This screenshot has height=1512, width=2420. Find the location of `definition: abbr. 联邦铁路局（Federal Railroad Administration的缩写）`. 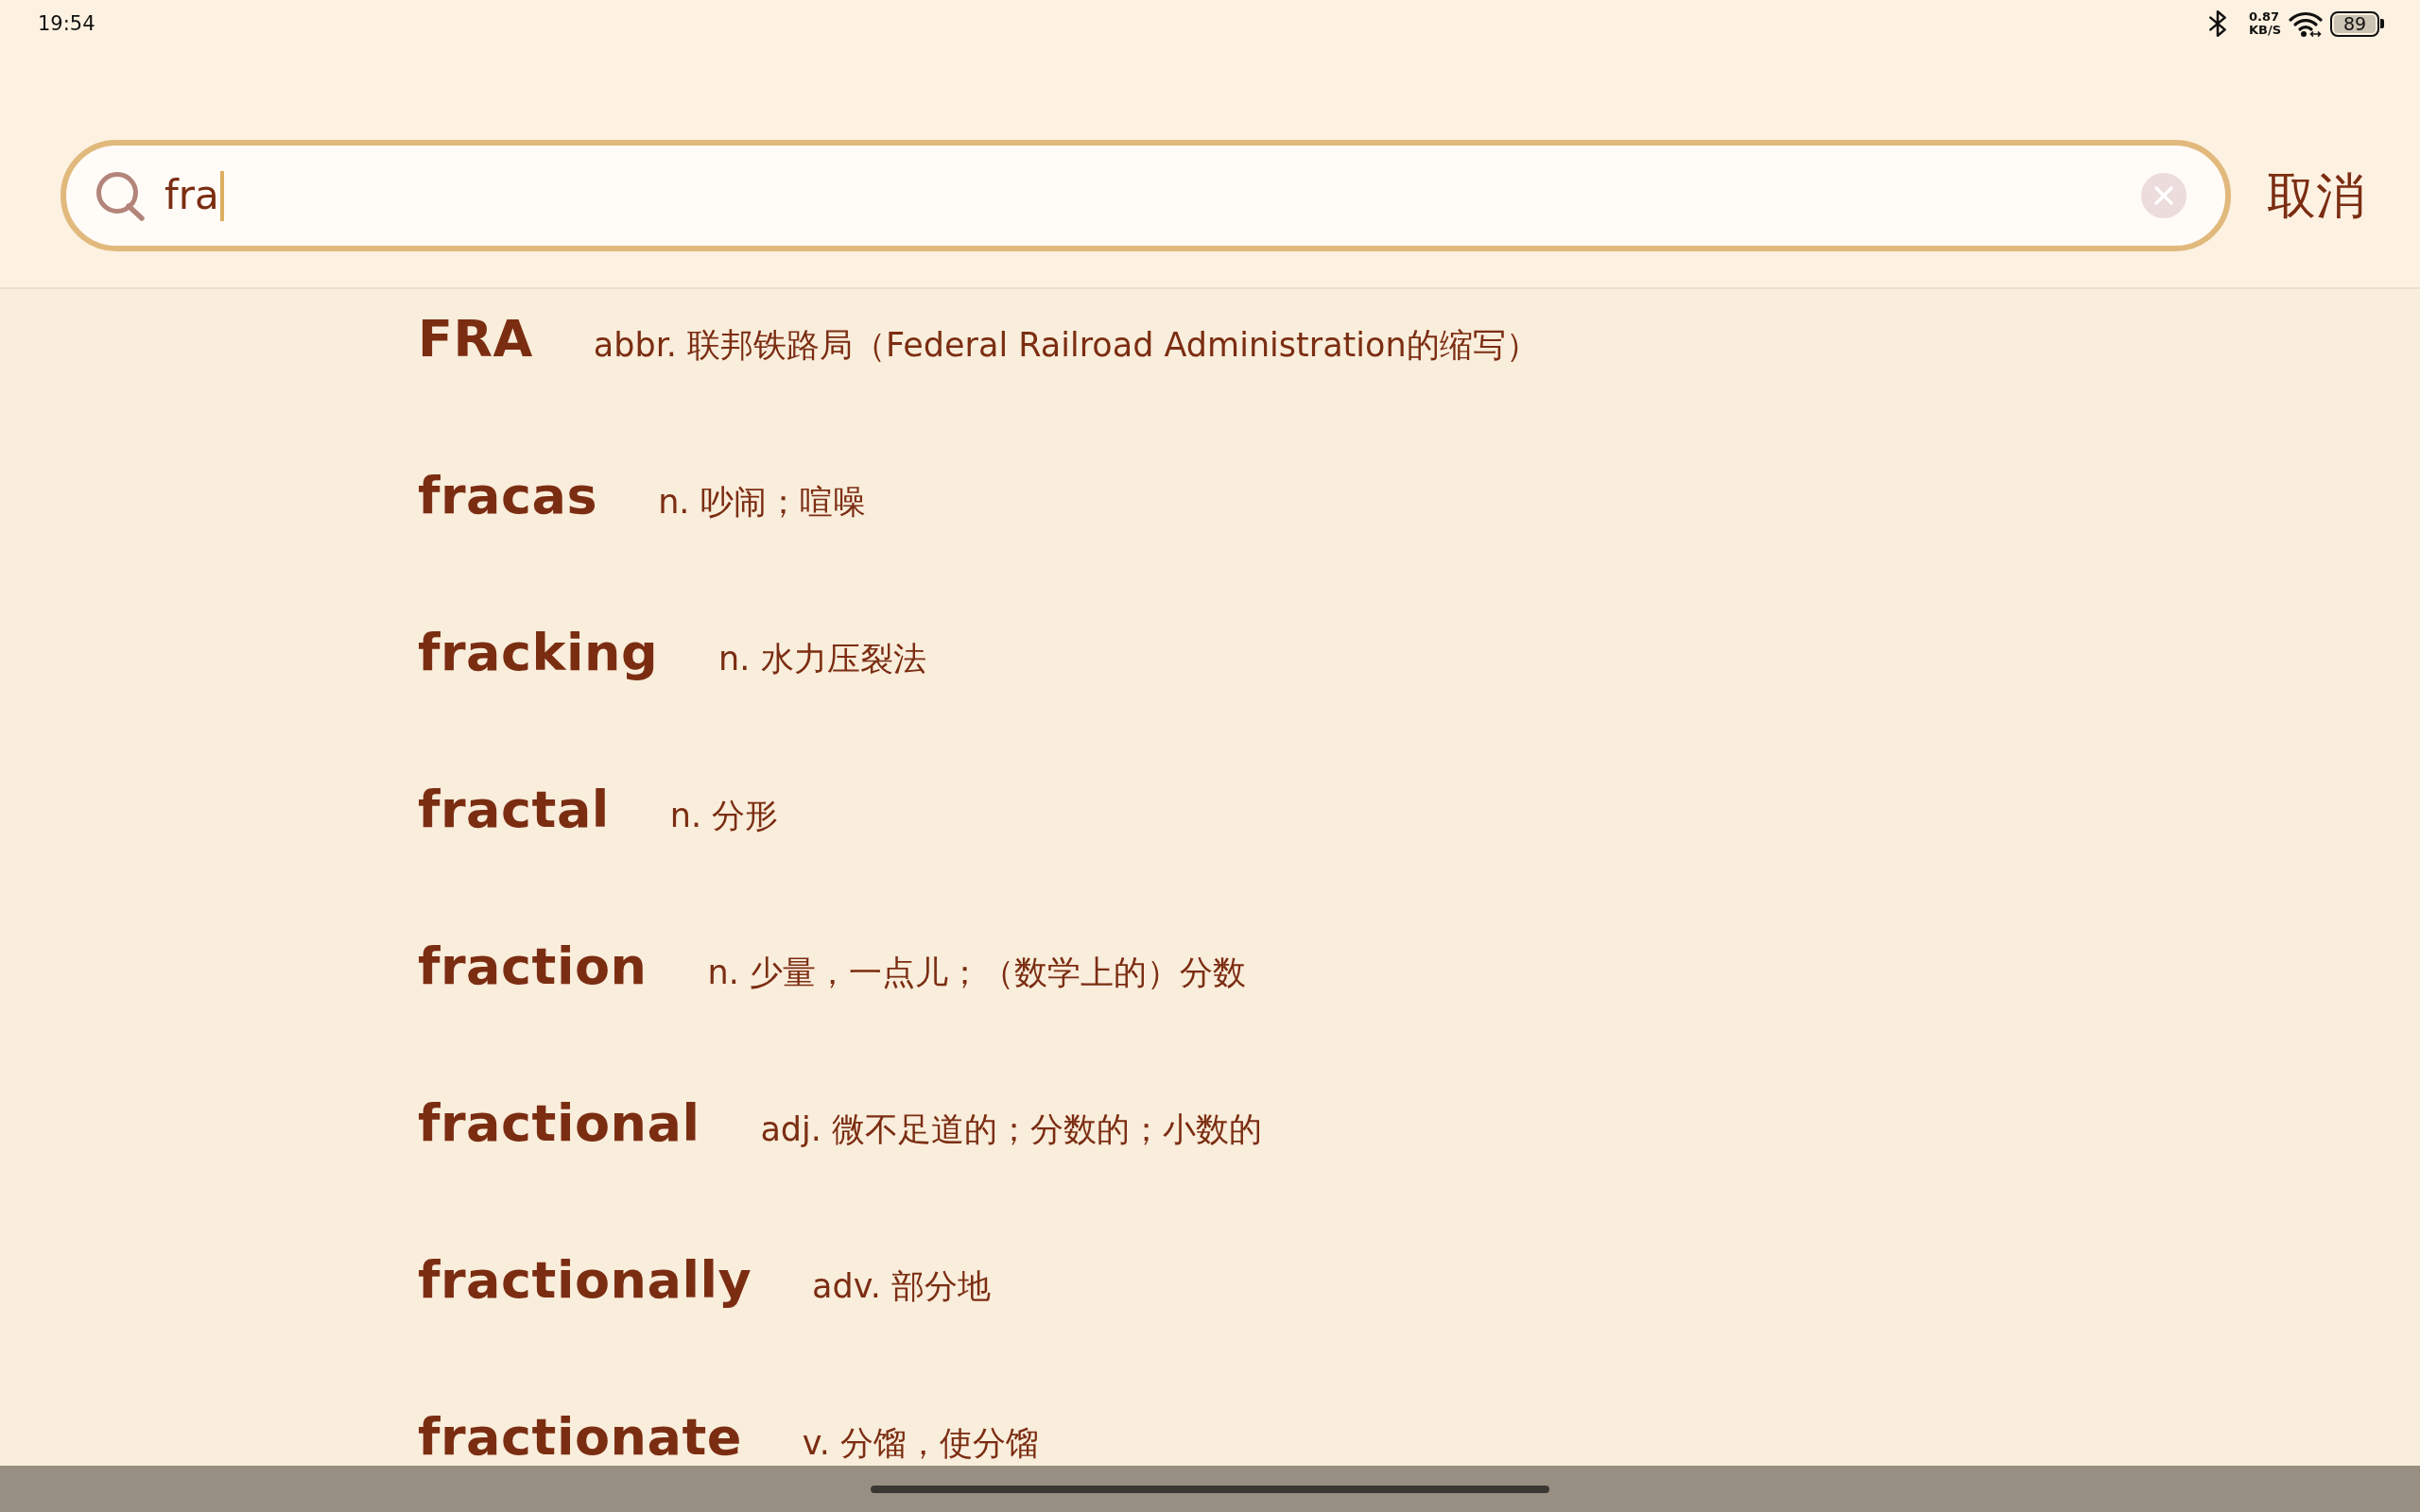

definition: abbr. 联邦铁路局（Federal Railroad Administration的缩写） is located at coordinates (1066, 345).